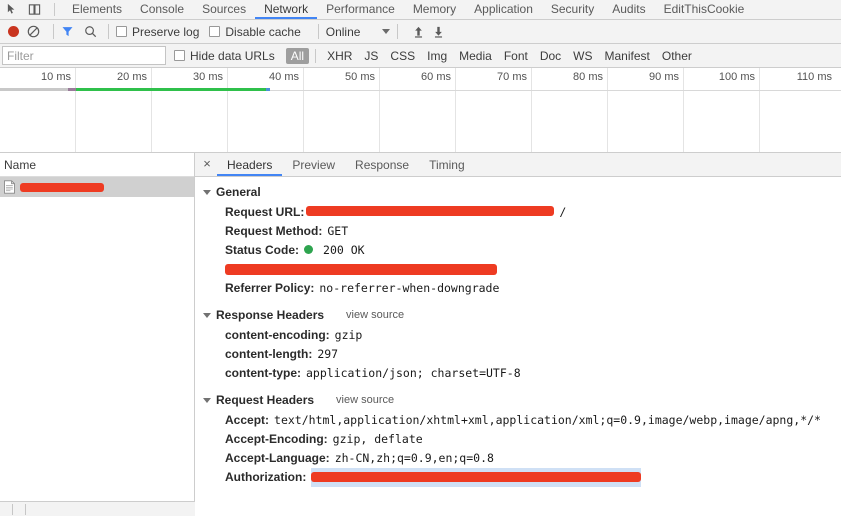  I want to click on redacted-remote-address, so click(361, 269).